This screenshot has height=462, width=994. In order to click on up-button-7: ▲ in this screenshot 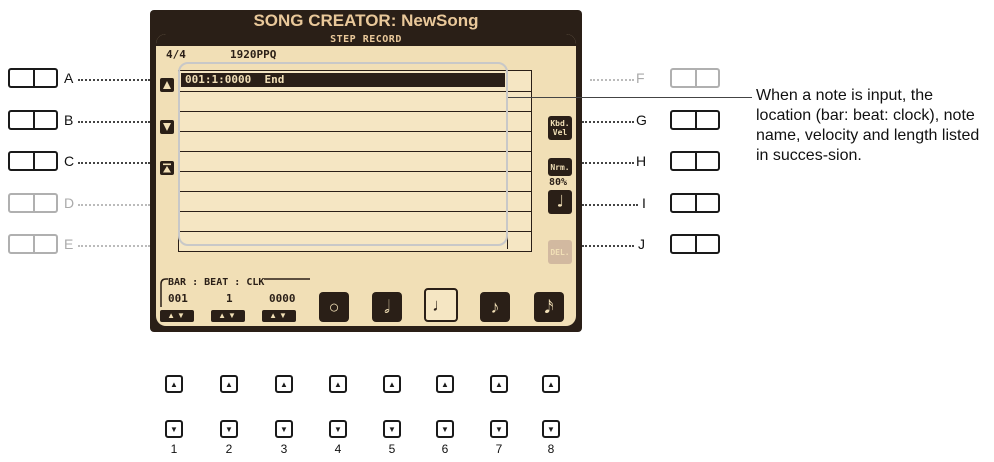, I will do `click(499, 384)`.